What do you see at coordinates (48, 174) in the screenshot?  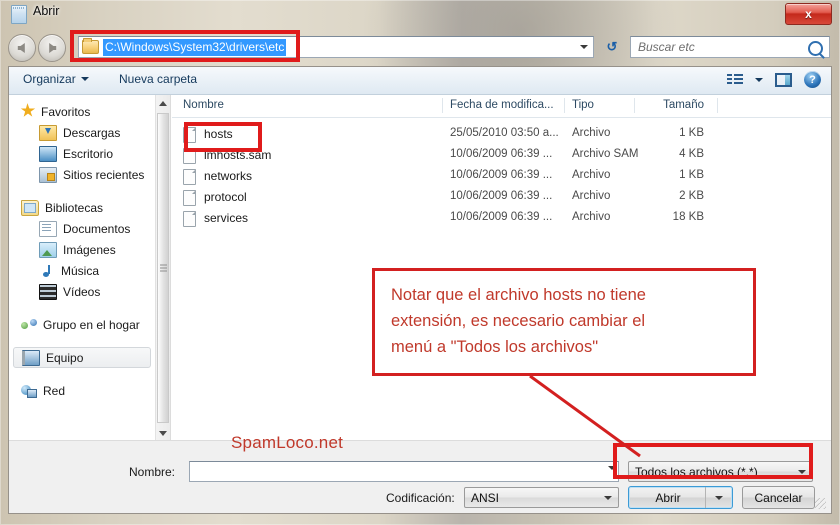 I see `recent-places-icon` at bounding box center [48, 174].